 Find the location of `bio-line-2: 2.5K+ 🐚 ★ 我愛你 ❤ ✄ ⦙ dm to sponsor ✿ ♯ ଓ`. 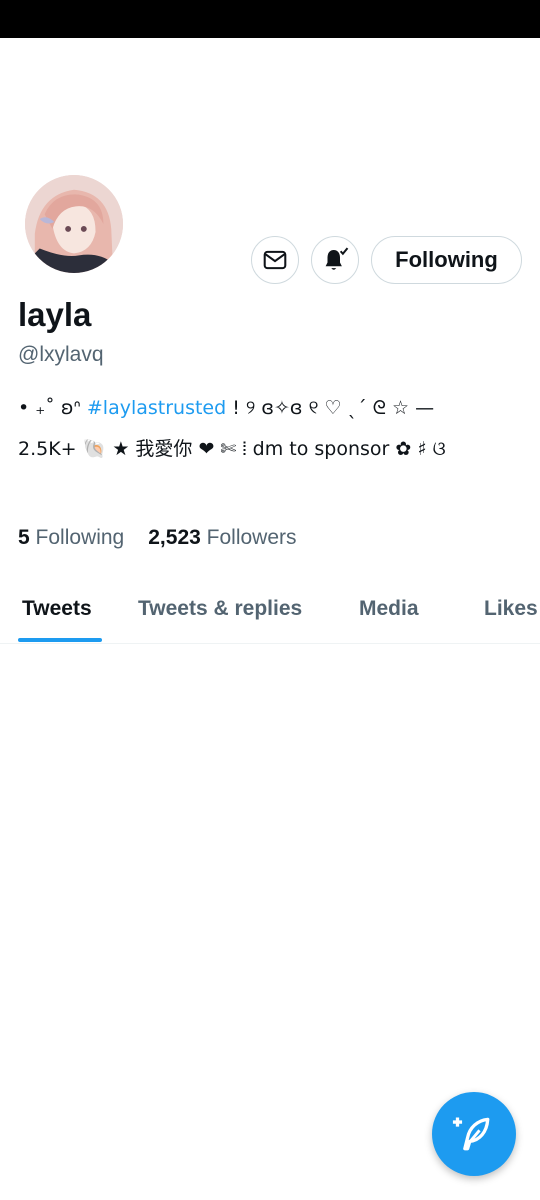

bio-line-2: 2.5K+ 🐚 ★ 我愛你 ❤ ✄ ⦙ dm to sponsor ✿ ♯ ଓ is located at coordinates (232, 449).